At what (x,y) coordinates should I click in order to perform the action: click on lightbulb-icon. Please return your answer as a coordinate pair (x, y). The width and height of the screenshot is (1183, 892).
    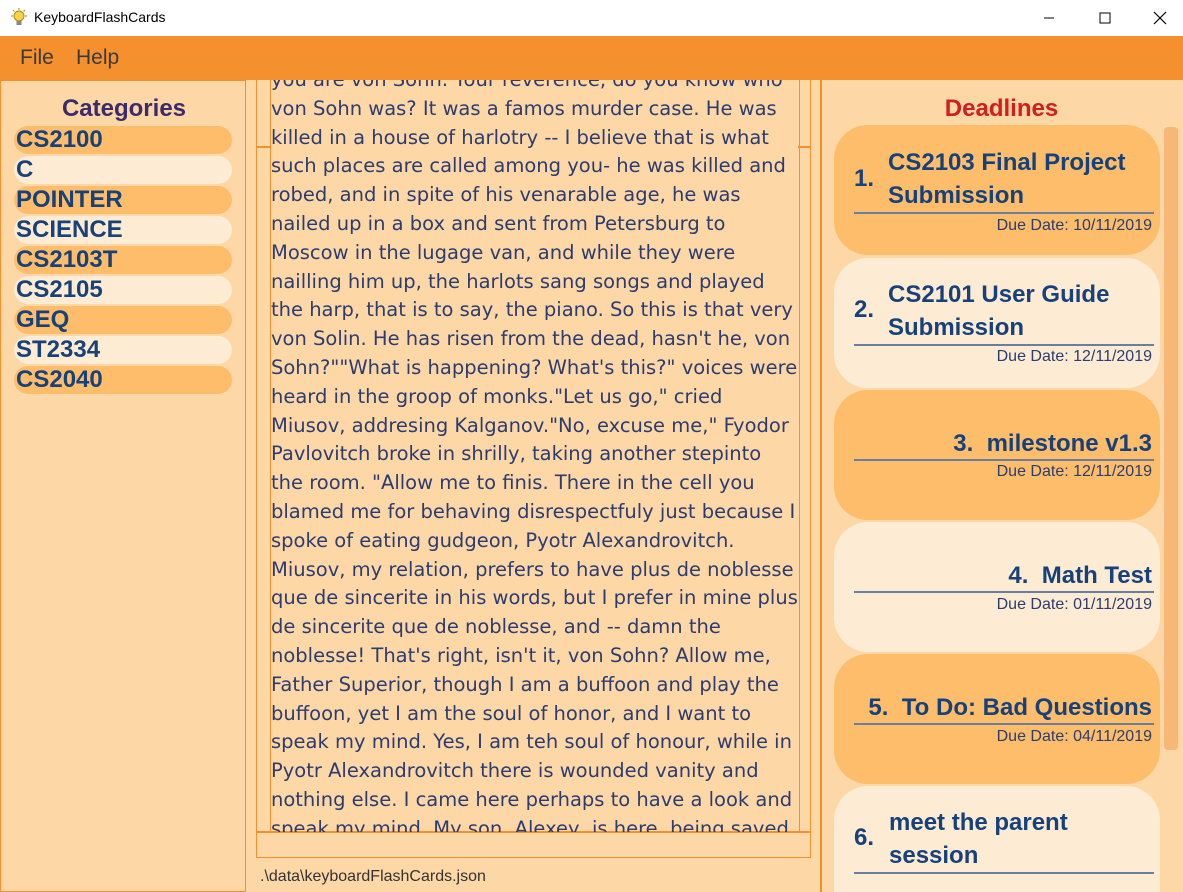
    Looking at the image, I should click on (19, 16).